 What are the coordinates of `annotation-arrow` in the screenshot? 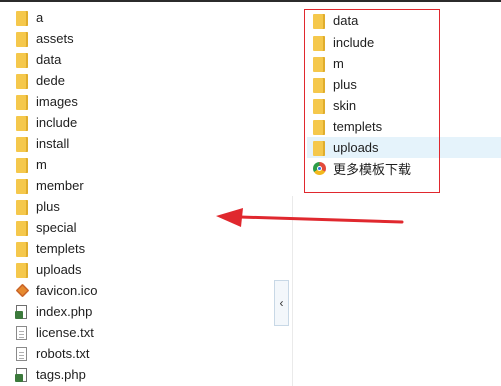 It's located at (310, 217).